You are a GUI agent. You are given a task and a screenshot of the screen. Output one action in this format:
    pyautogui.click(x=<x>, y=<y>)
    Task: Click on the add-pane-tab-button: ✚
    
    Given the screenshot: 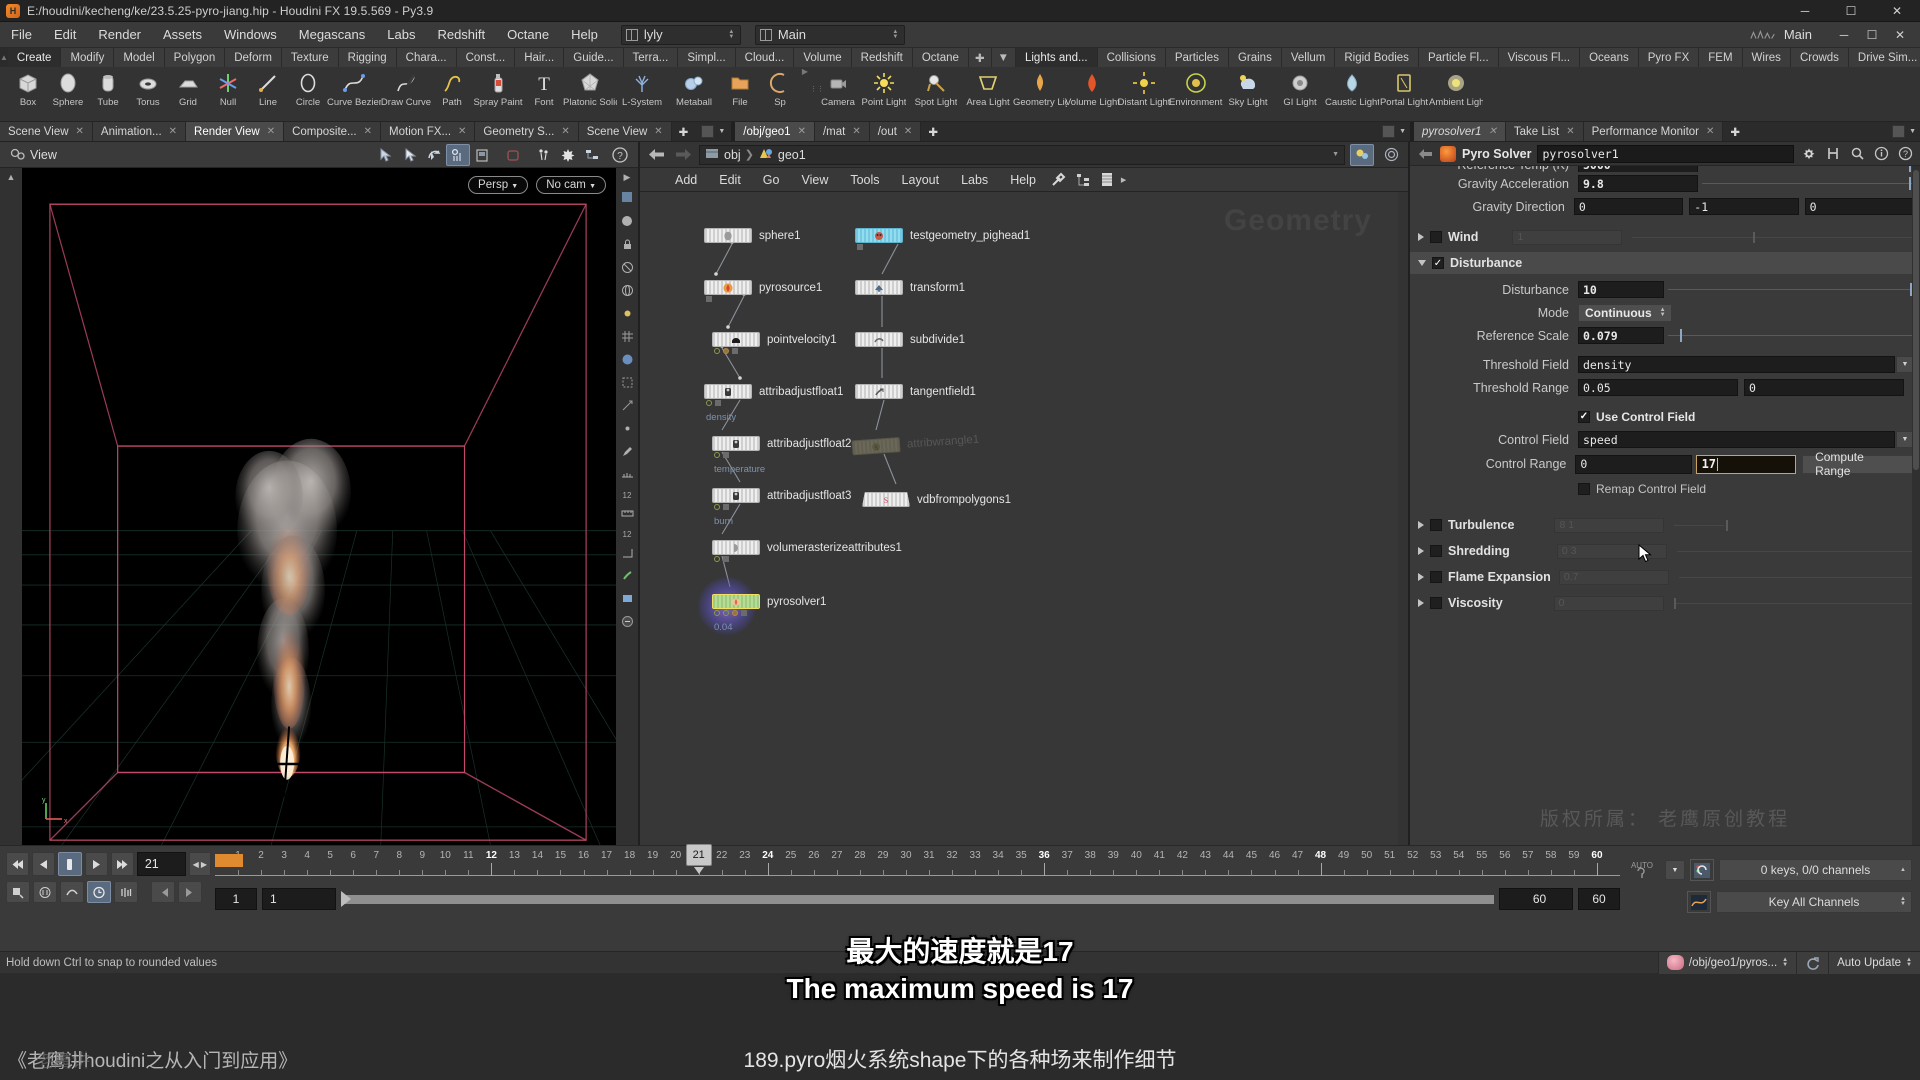 What is the action you would take?
    pyautogui.click(x=683, y=131)
    